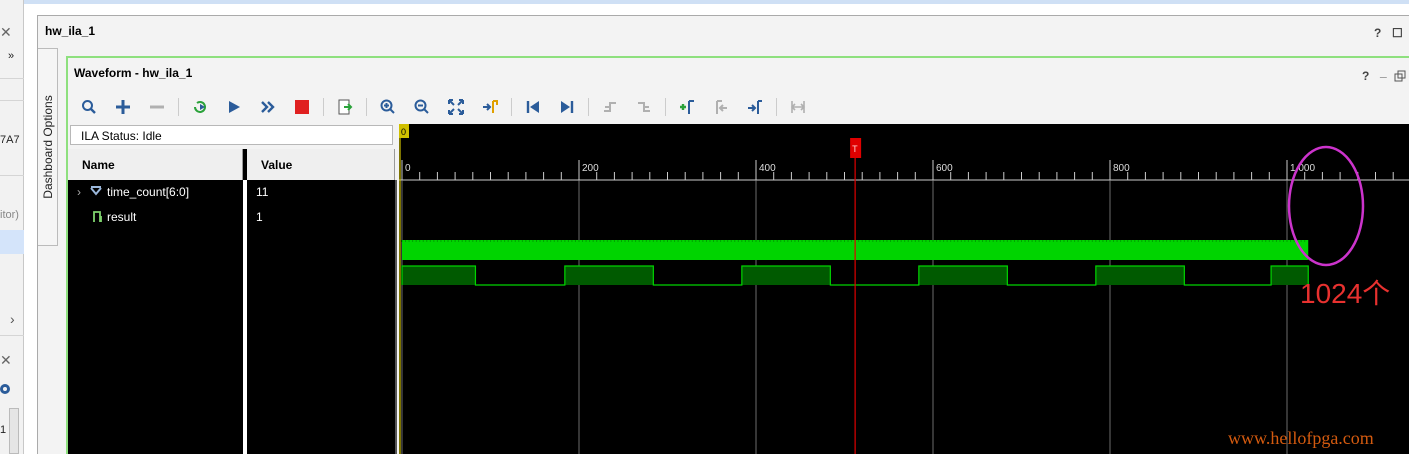 Image resolution: width=1409 pixels, height=454 pixels. What do you see at coordinates (422, 107) in the screenshot?
I see `zoom-out-icon` at bounding box center [422, 107].